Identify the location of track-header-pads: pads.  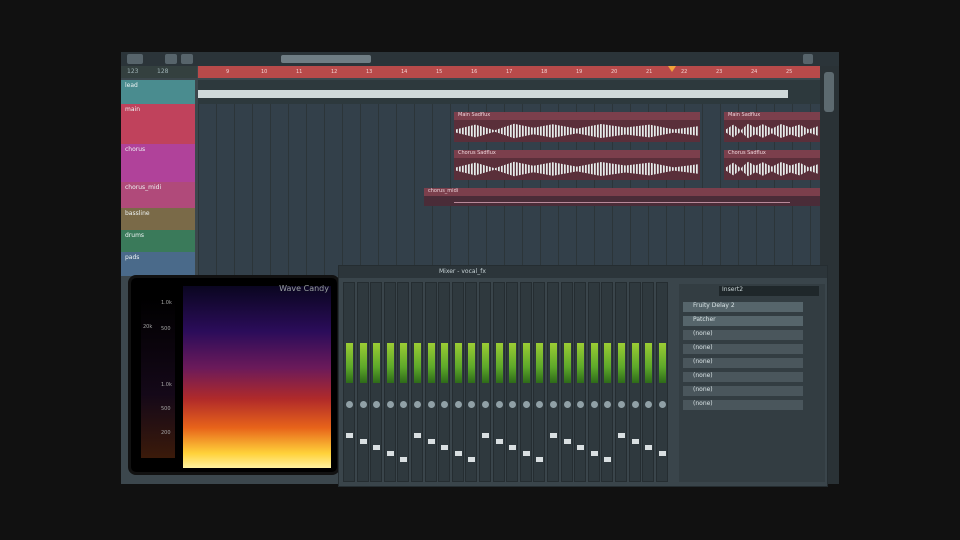
(158, 264).